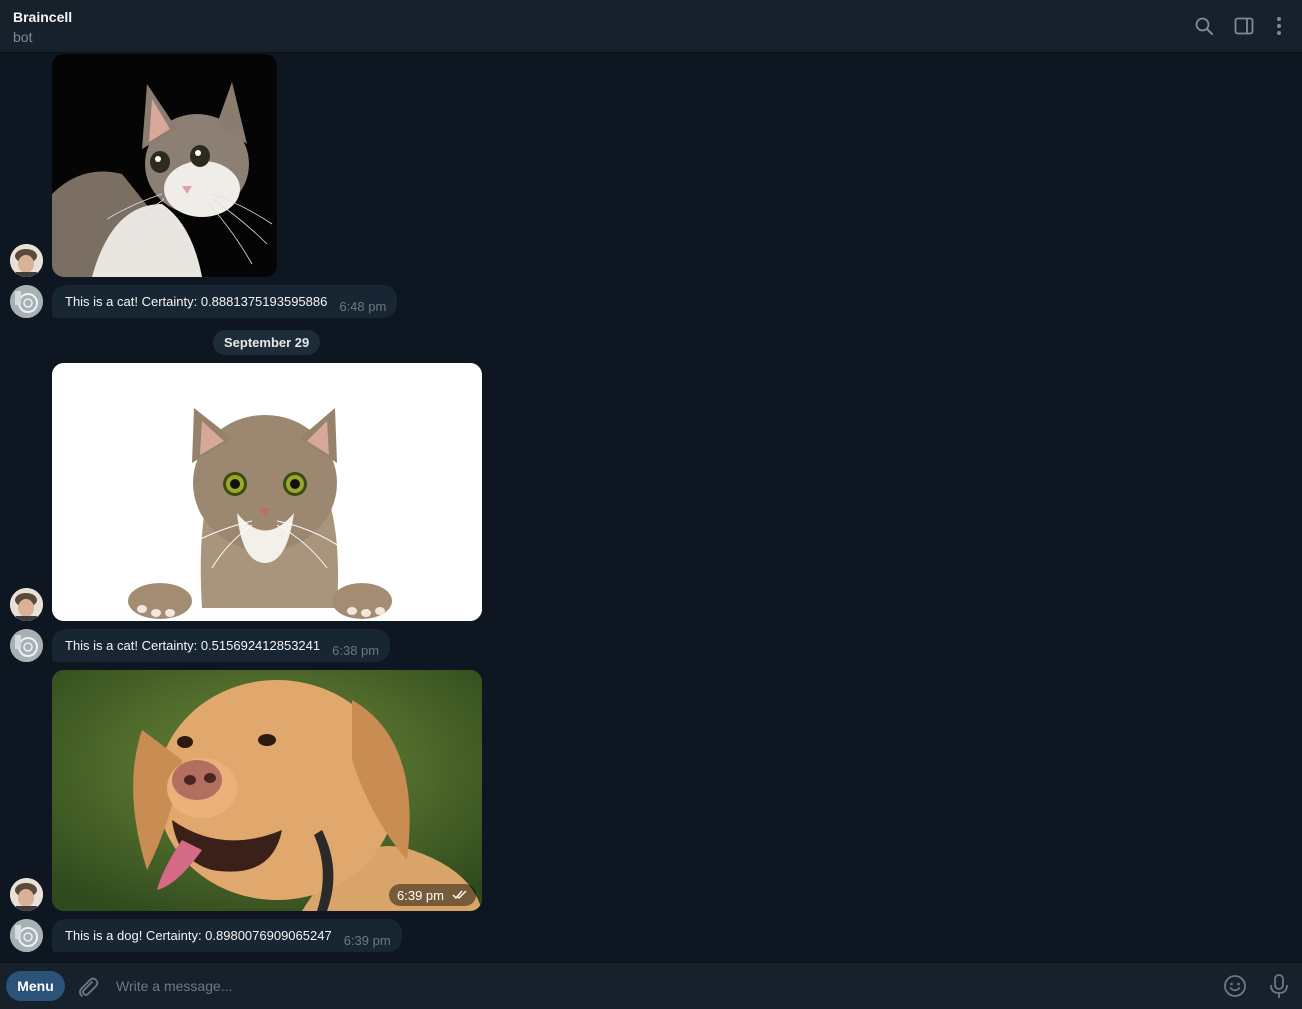 This screenshot has width=1302, height=1009. I want to click on menu-button: Menu, so click(35, 986).